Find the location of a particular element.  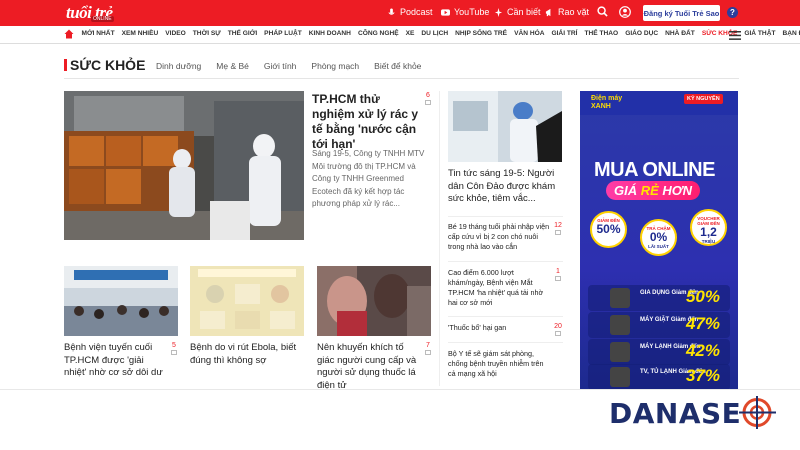

comment-count-text: 5 is located at coordinates (174, 345).